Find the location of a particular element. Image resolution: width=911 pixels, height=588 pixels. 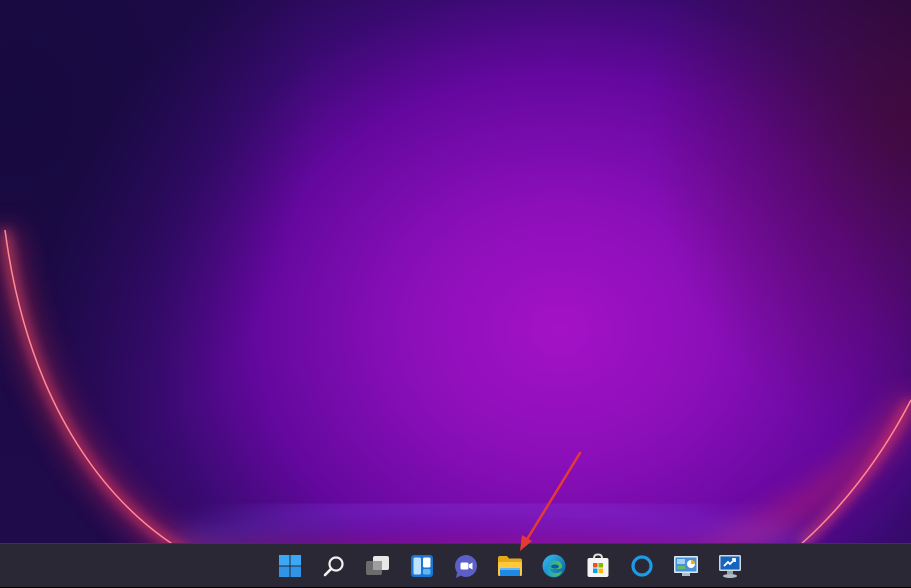

search-button is located at coordinates (334, 566).